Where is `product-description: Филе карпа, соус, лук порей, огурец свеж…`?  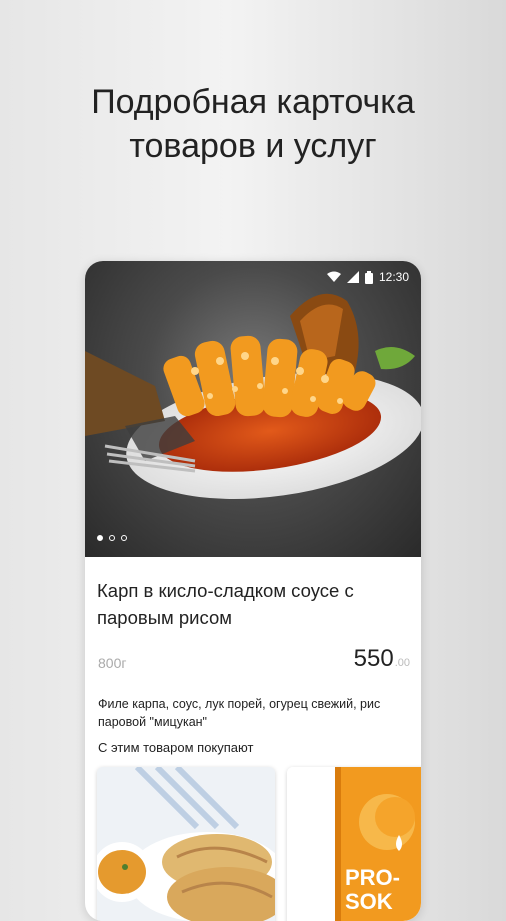
product-description: Филе карпа, соус, лук порей, огурец свеж… is located at coordinates (239, 713).